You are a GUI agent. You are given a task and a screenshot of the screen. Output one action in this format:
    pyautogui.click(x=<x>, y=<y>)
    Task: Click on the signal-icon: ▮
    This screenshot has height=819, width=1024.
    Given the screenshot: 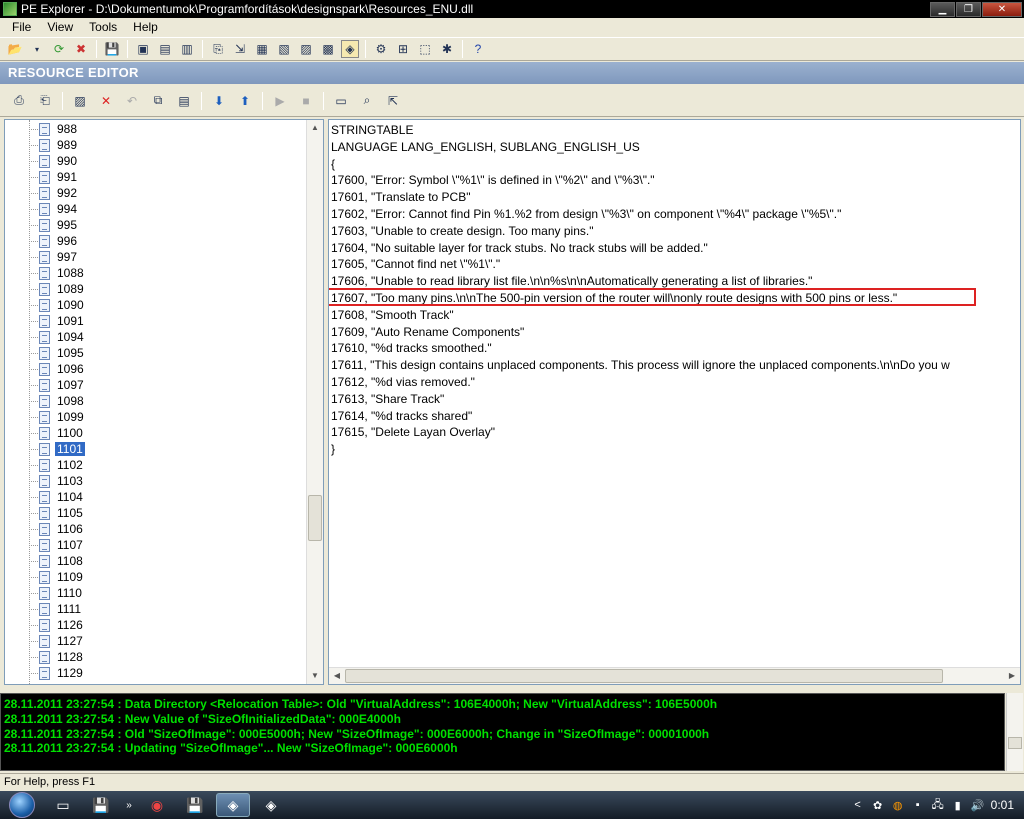 What is the action you would take?
    pyautogui.click(x=958, y=805)
    